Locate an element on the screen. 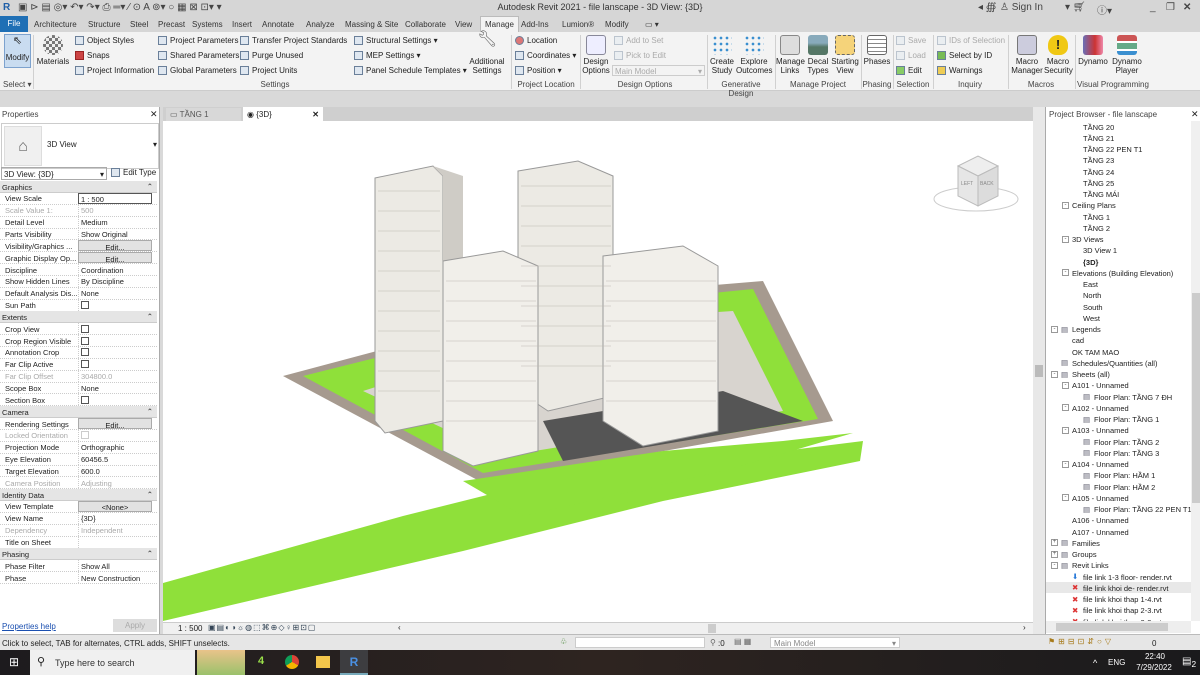 This screenshot has width=1200, height=675. browser-item: cad is located at coordinates (1118, 340).